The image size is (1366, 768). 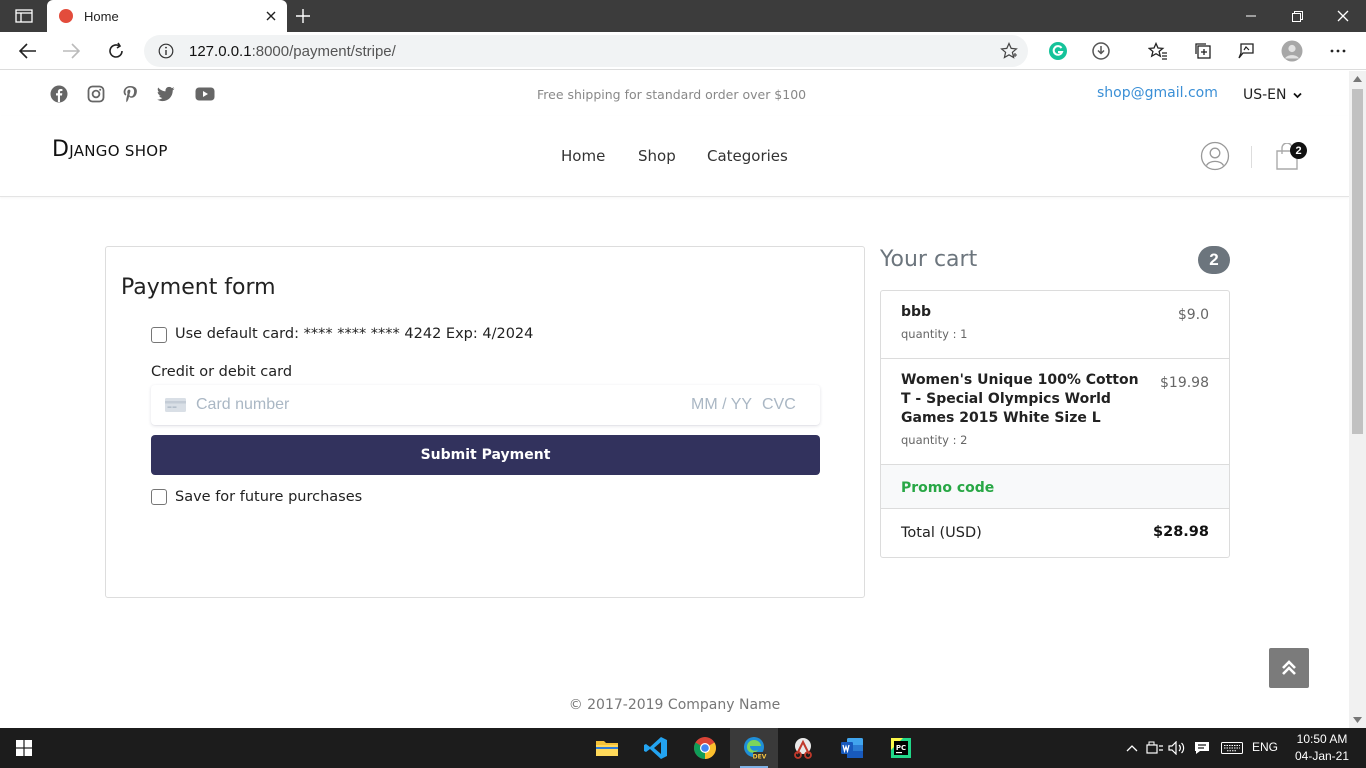 What do you see at coordinates (159, 335) in the screenshot?
I see `use-default-card-checkbox` at bounding box center [159, 335].